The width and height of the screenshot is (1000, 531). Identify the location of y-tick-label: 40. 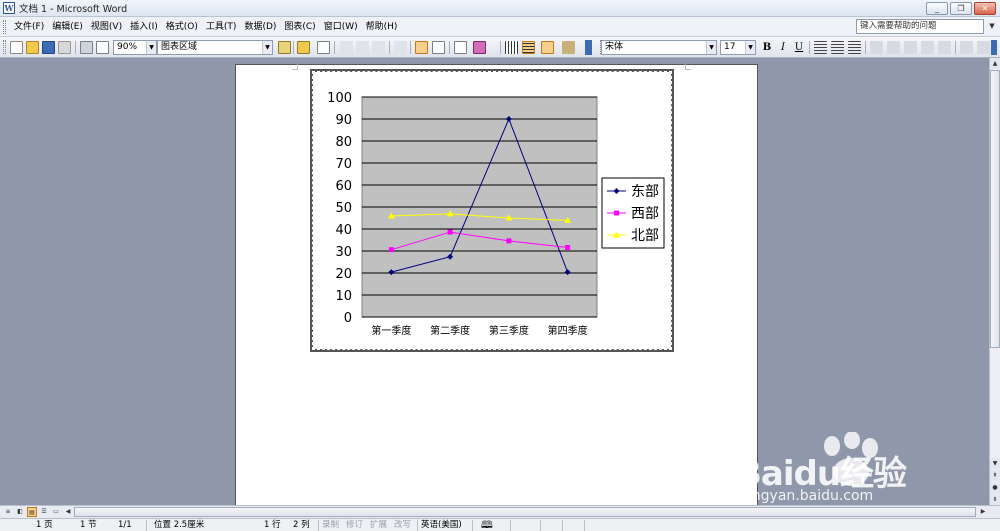
(343, 230).